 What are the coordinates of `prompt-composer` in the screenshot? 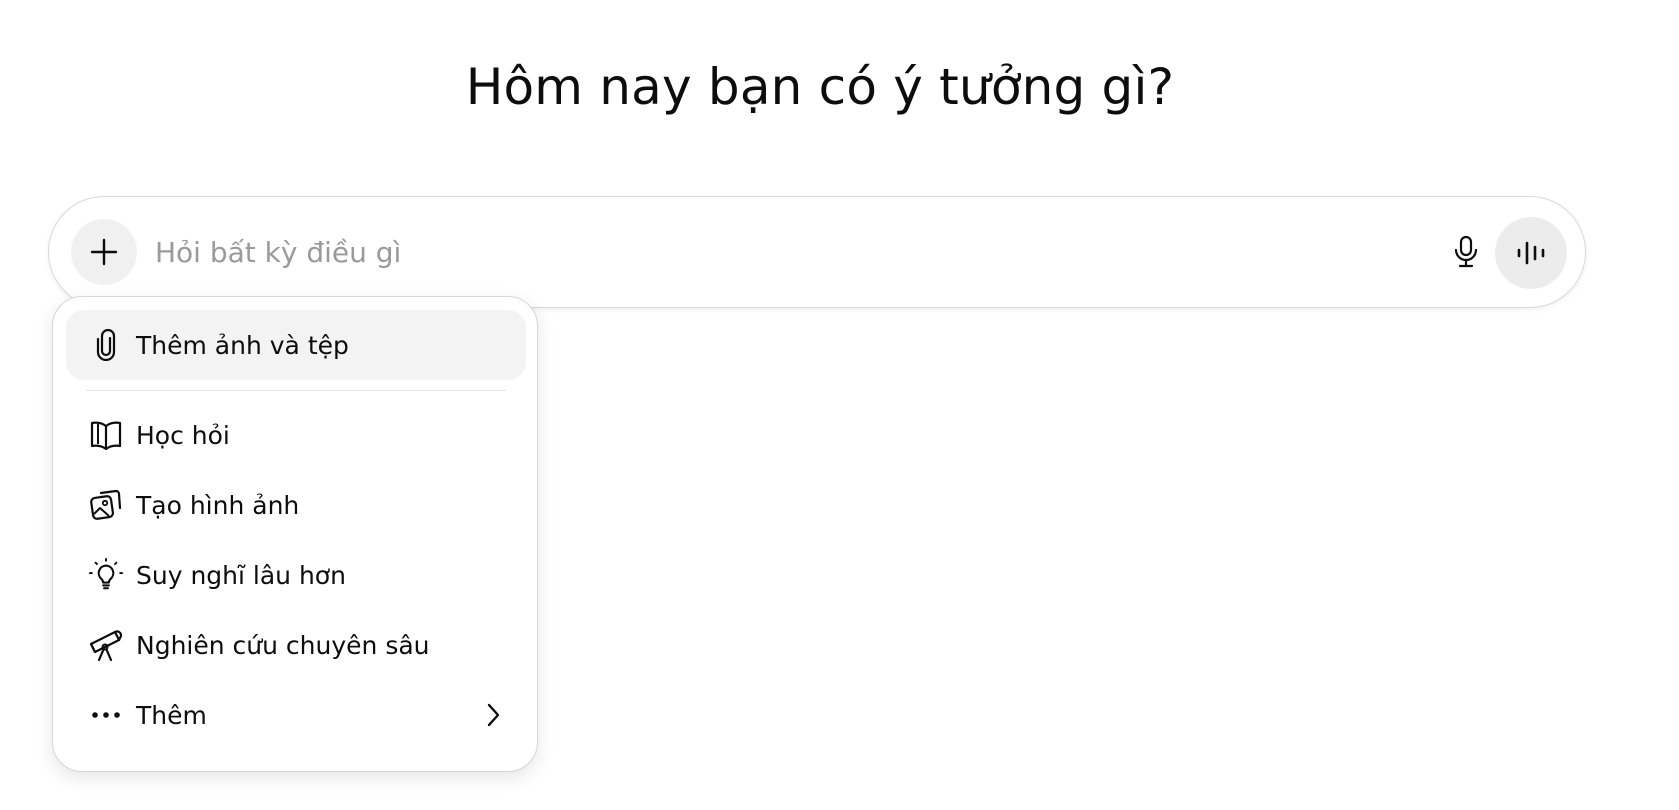 It's located at (817, 252).